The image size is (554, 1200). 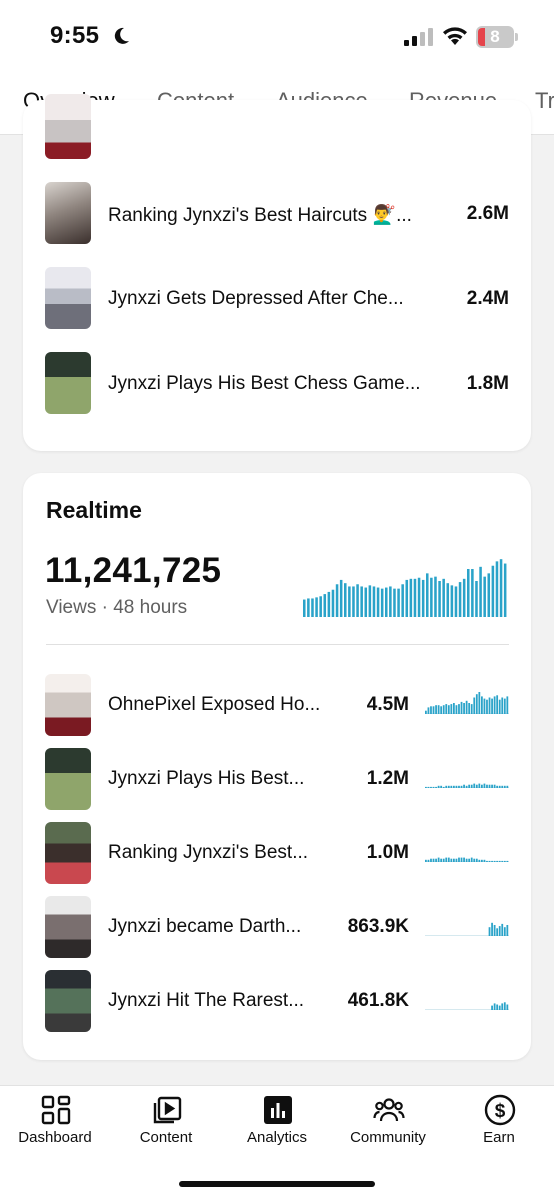 What do you see at coordinates (544, 101) in the screenshot?
I see `tab-trends: Tr` at bounding box center [544, 101].